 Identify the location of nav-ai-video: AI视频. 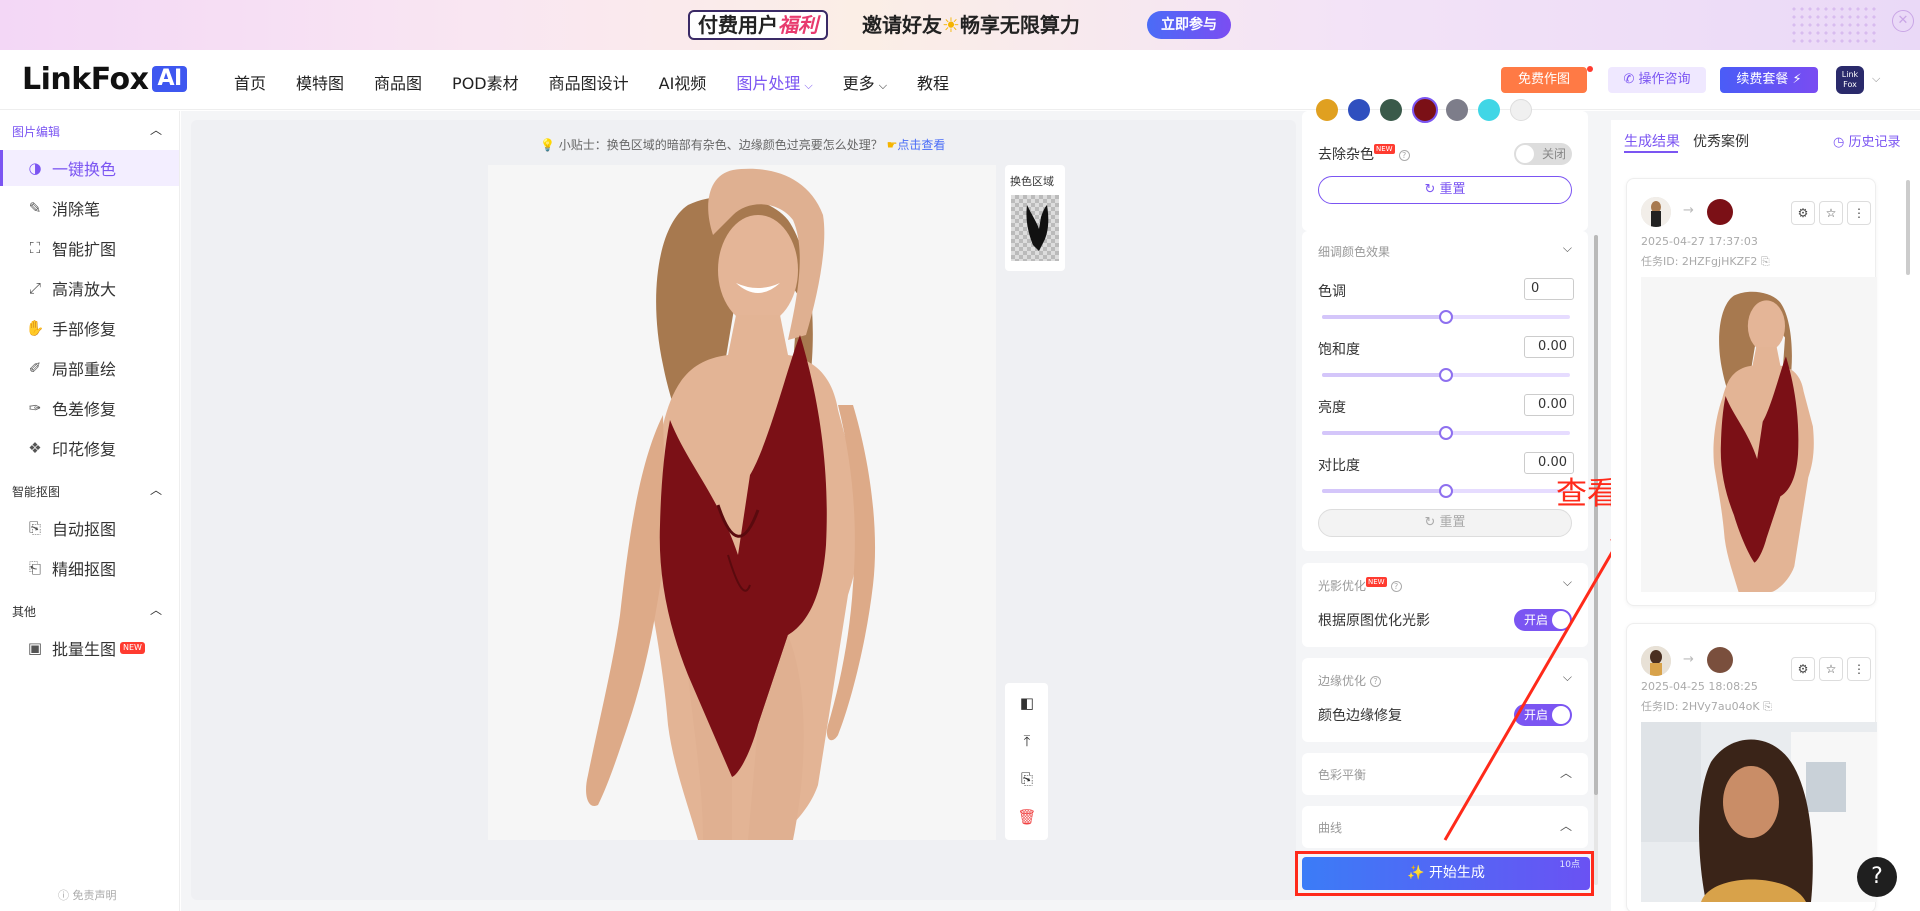
(683, 82).